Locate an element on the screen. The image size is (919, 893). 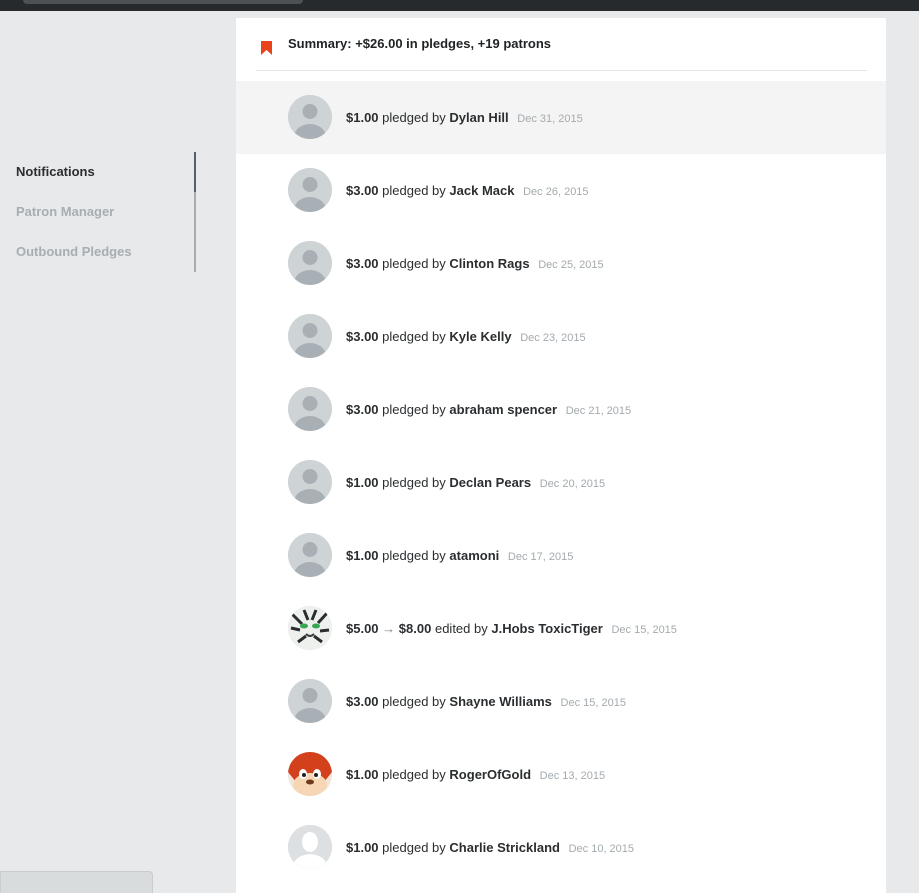
bookmark-icon is located at coordinates (266, 48).